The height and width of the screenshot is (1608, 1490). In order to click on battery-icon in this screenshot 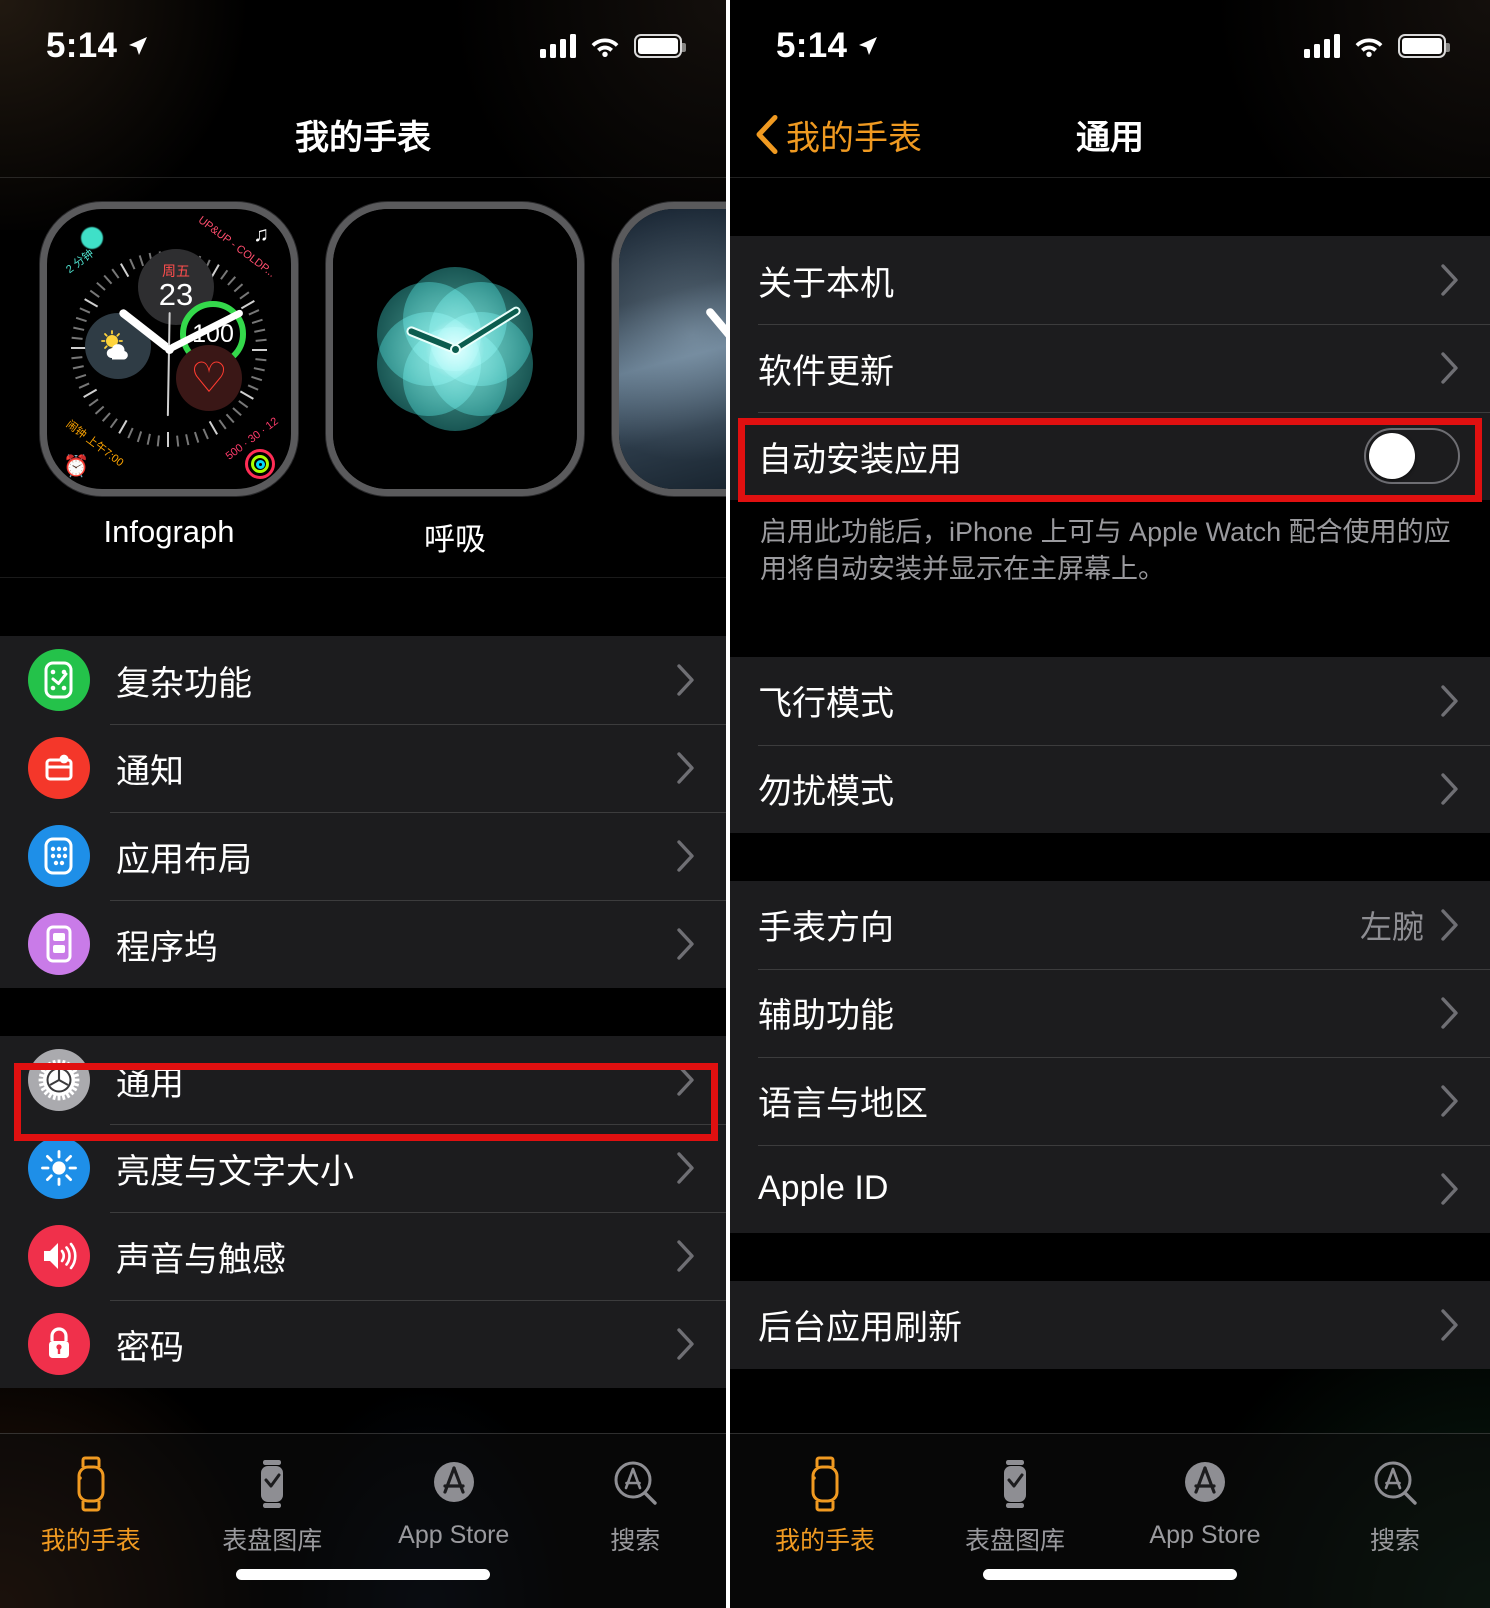, I will do `click(660, 46)`.